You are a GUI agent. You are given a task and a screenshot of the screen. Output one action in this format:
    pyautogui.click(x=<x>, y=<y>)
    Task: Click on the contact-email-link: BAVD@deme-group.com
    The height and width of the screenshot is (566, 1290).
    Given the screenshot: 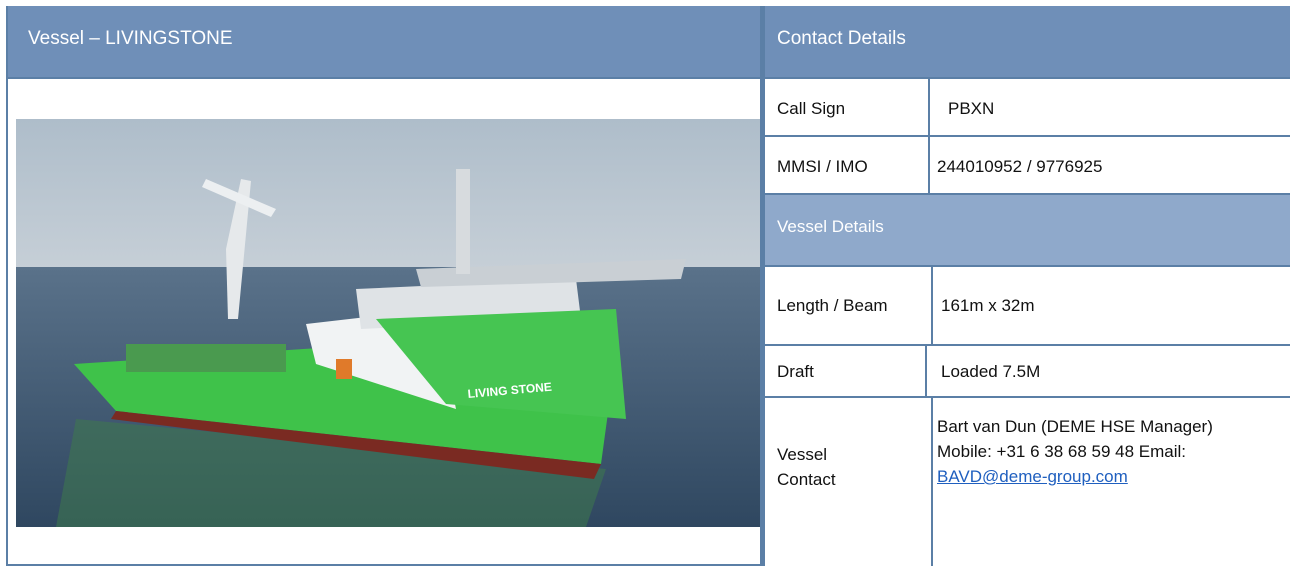 What is the action you would take?
    pyautogui.click(x=1032, y=476)
    